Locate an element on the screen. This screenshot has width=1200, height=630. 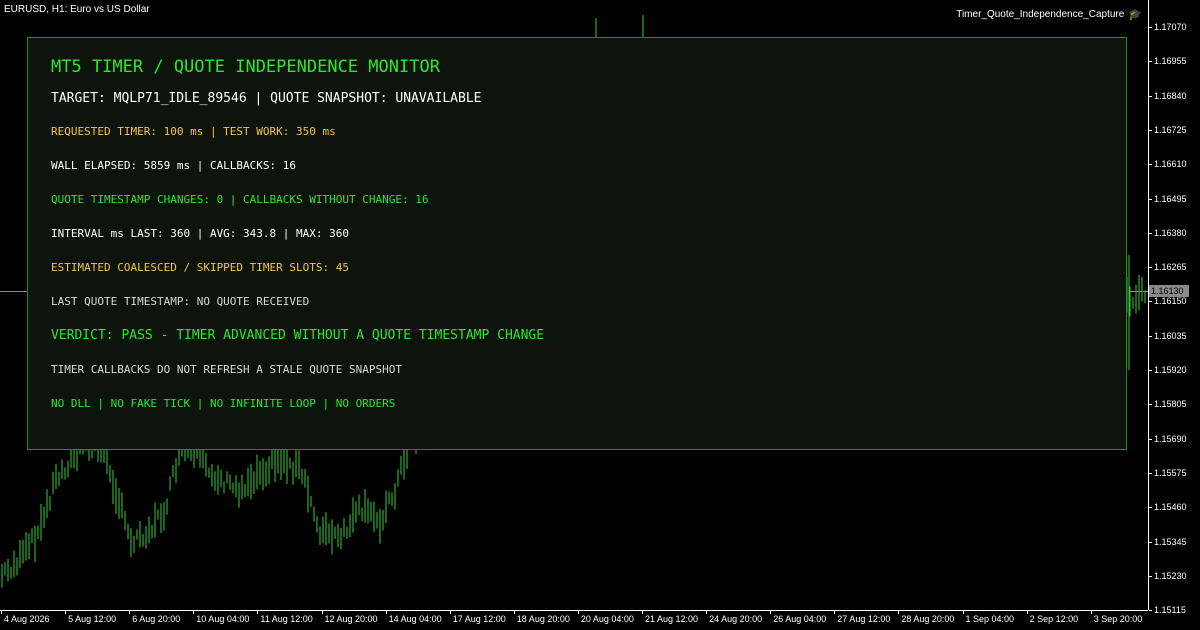
price-tick-label: 1.16495 is located at coordinates (1170, 198).